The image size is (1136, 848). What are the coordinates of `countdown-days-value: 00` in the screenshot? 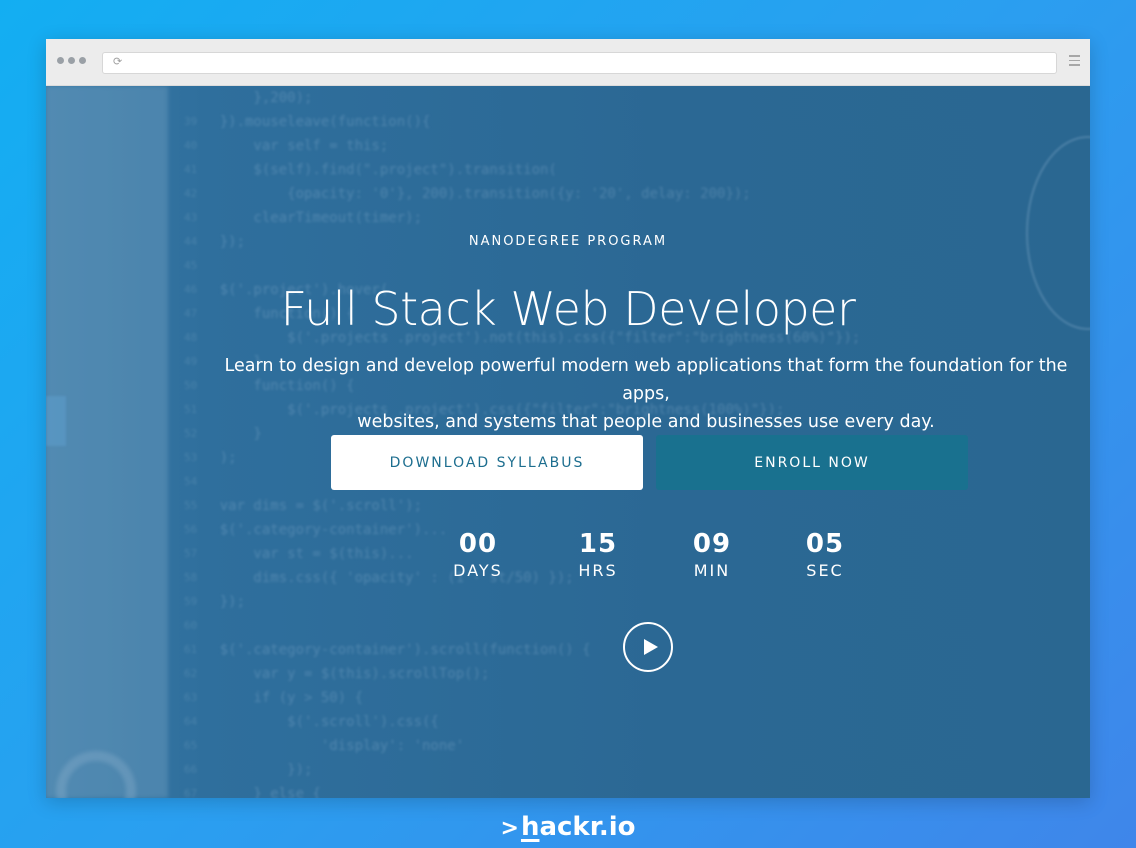 It's located at (478, 544).